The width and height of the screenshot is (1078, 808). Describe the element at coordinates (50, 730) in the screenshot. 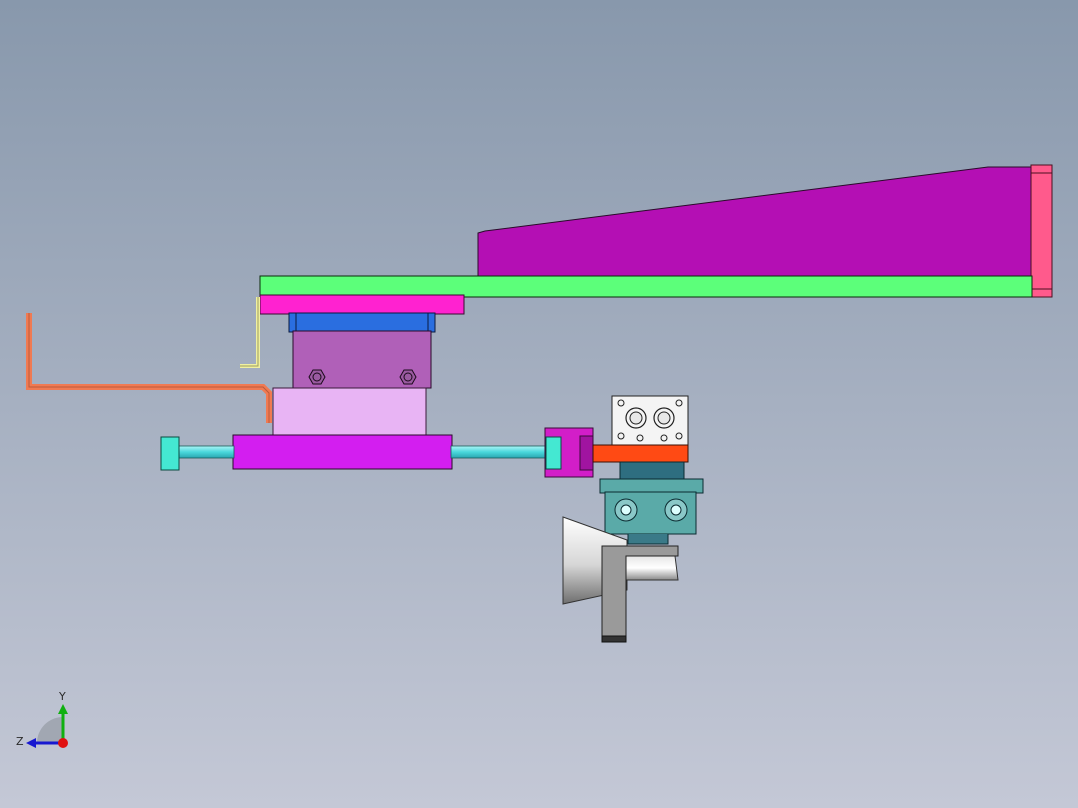

I see `triad-quarter-disc` at that location.